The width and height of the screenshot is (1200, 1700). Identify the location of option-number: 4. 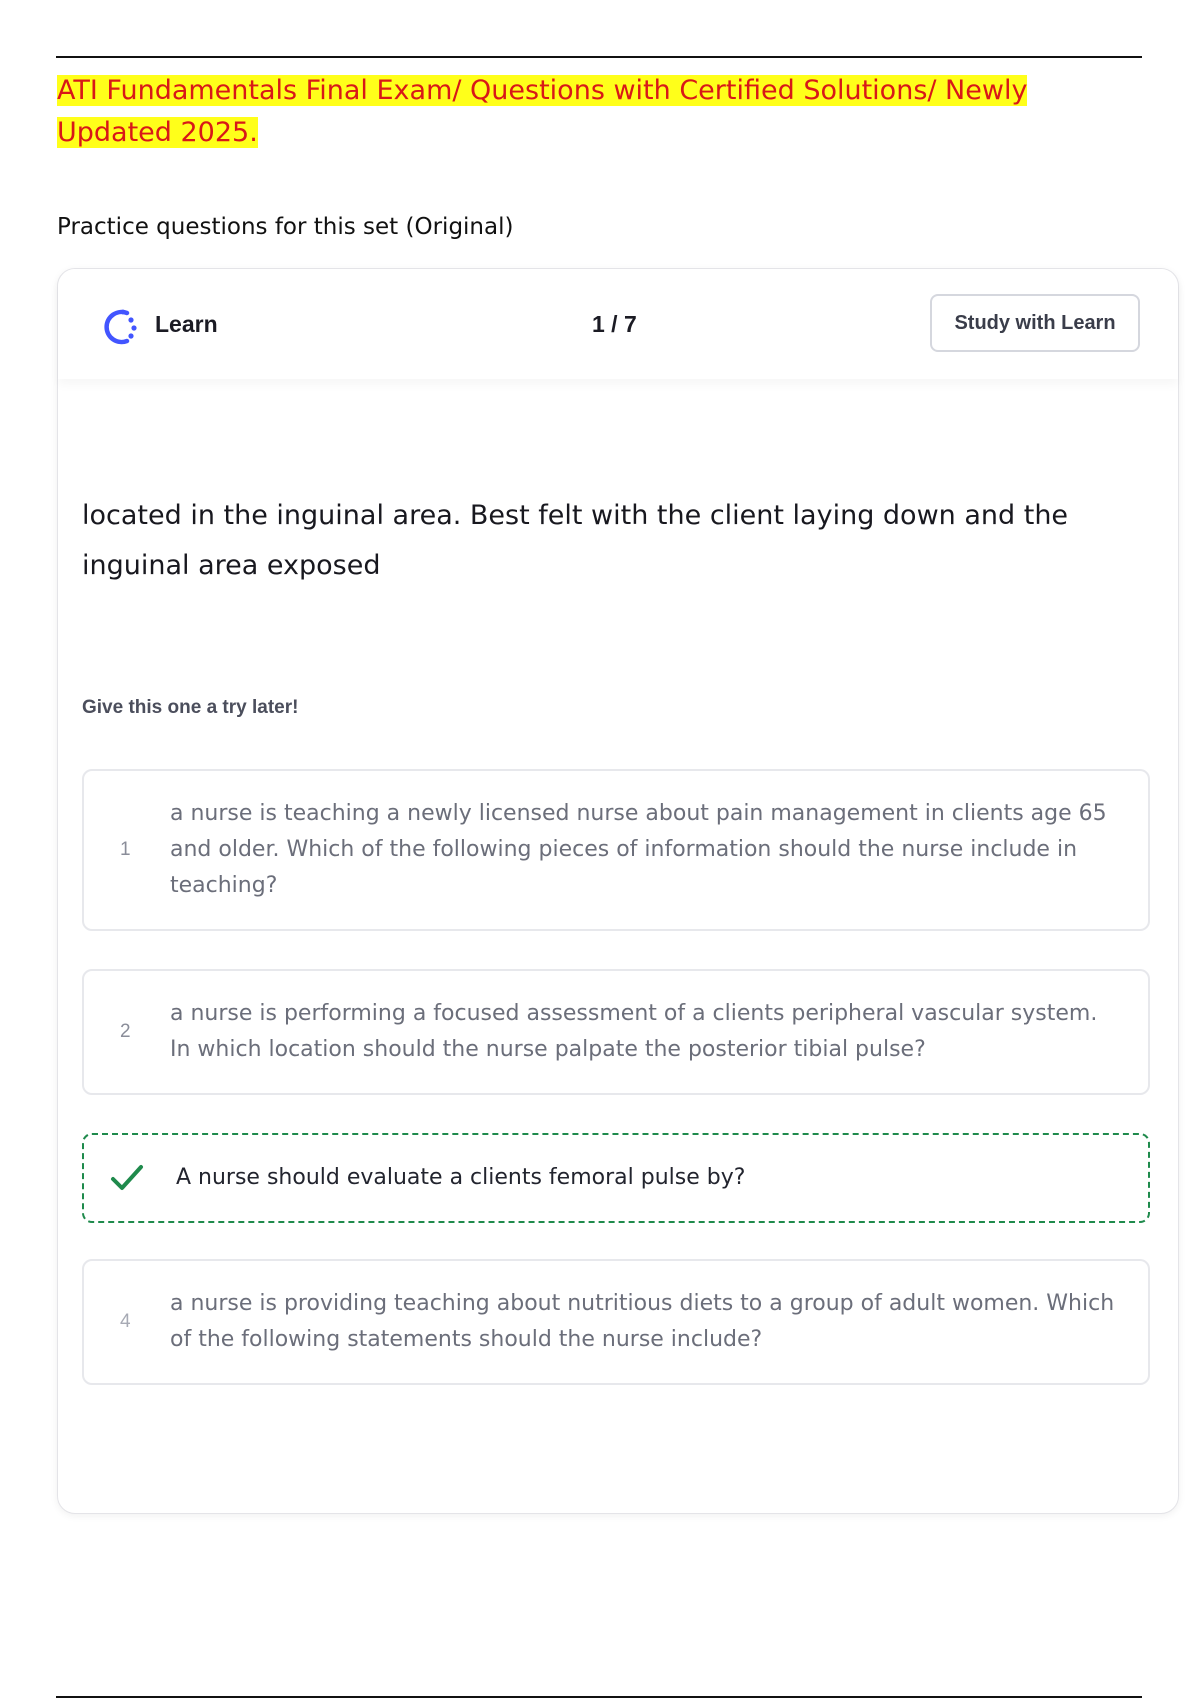
(125, 1321).